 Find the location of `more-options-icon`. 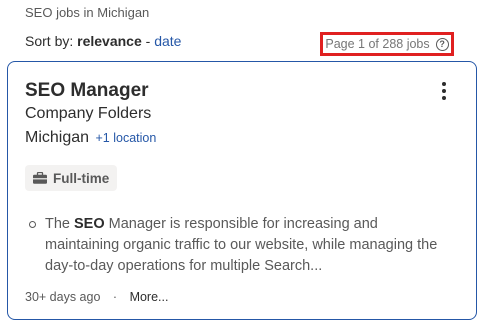

more-options-icon is located at coordinates (444, 91).